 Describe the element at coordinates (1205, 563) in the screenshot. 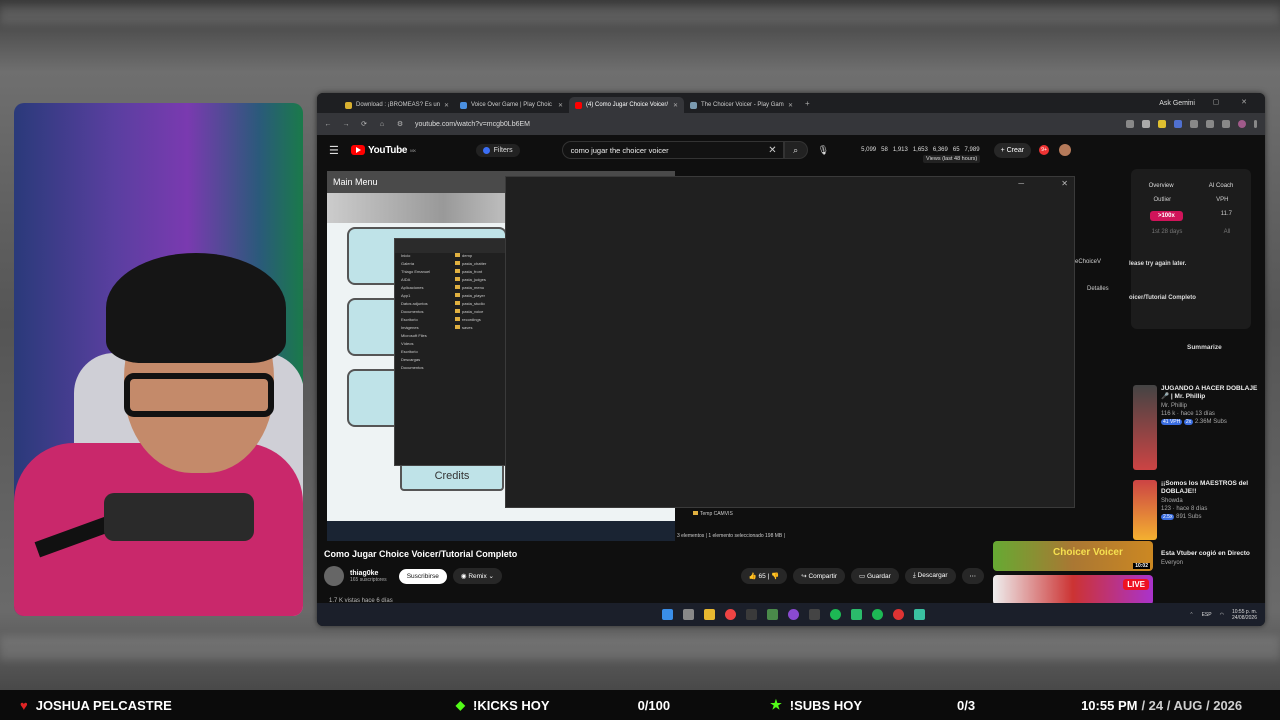

I see `rec-channel: Everyon` at that location.